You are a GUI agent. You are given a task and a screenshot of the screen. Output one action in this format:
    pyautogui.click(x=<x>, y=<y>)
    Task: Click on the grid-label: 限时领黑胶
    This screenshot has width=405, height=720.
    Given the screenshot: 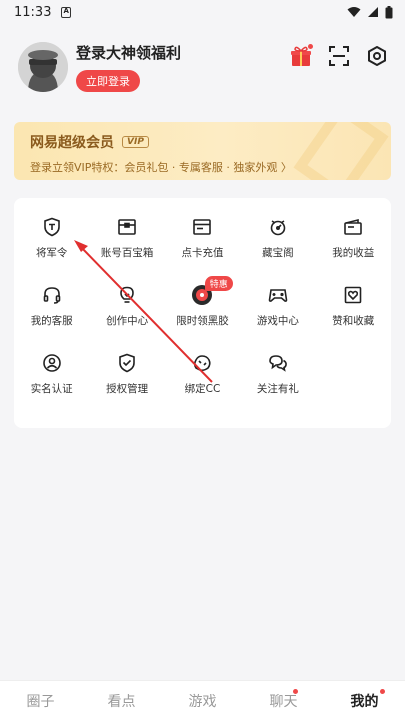 What is the action you would take?
    pyautogui.click(x=202, y=321)
    